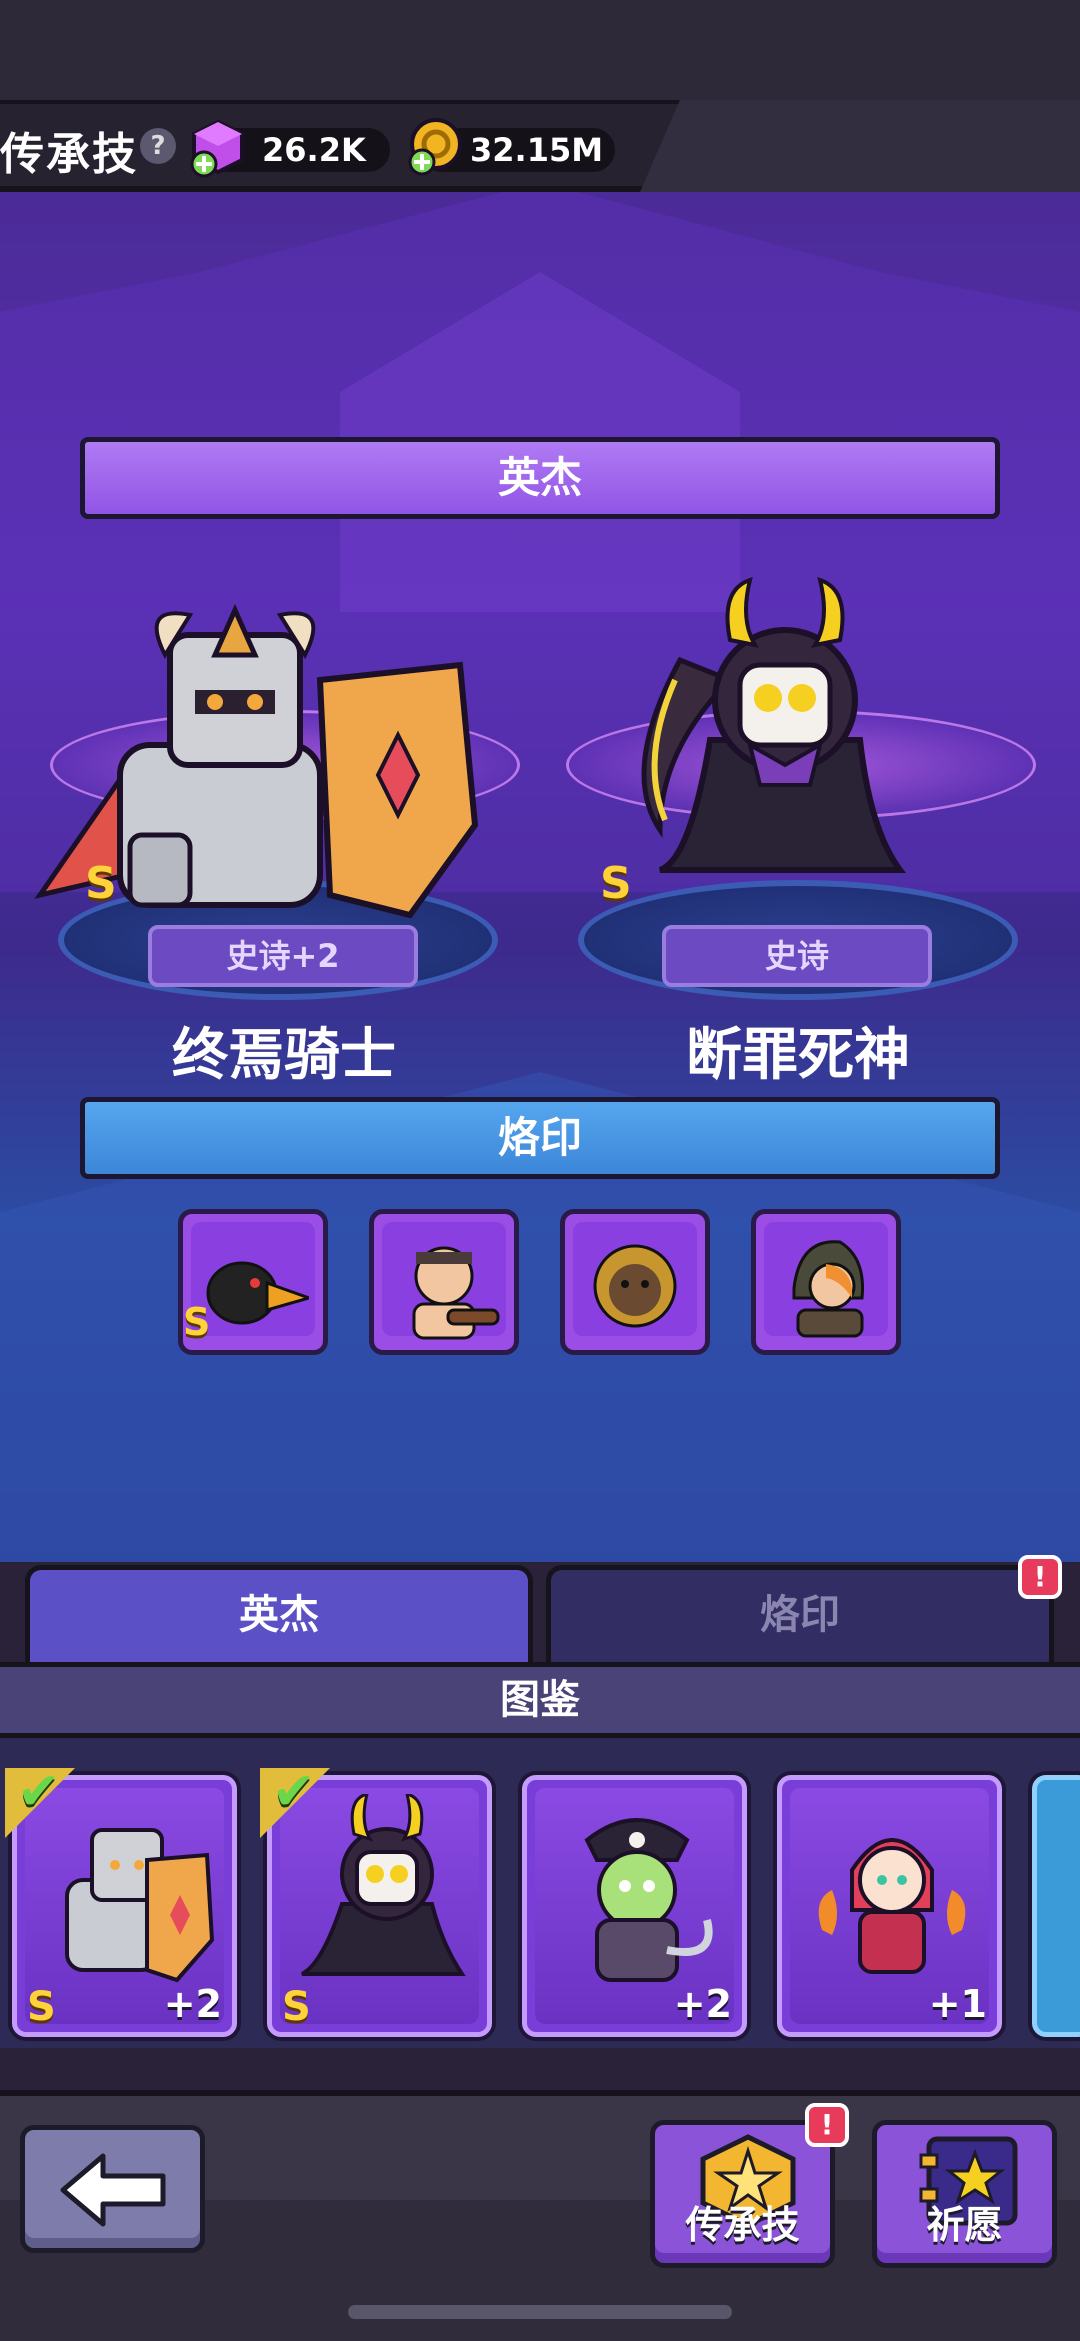 The height and width of the screenshot is (2341, 1080). I want to click on wish-label: 祈愿, so click(964, 2225).